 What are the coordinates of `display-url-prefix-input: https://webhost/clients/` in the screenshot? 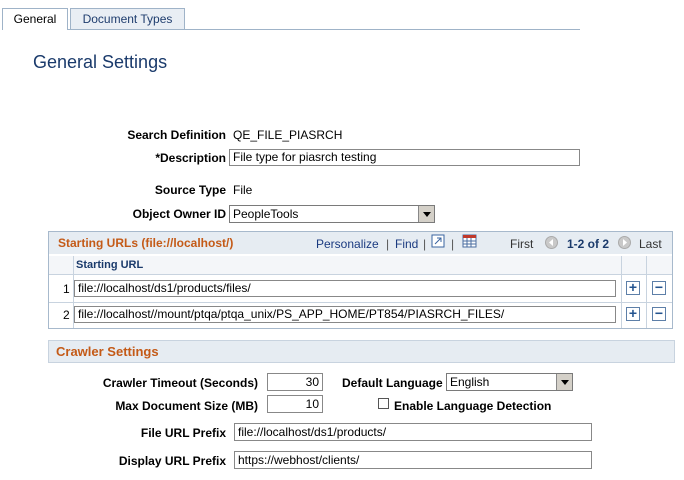 It's located at (413, 460).